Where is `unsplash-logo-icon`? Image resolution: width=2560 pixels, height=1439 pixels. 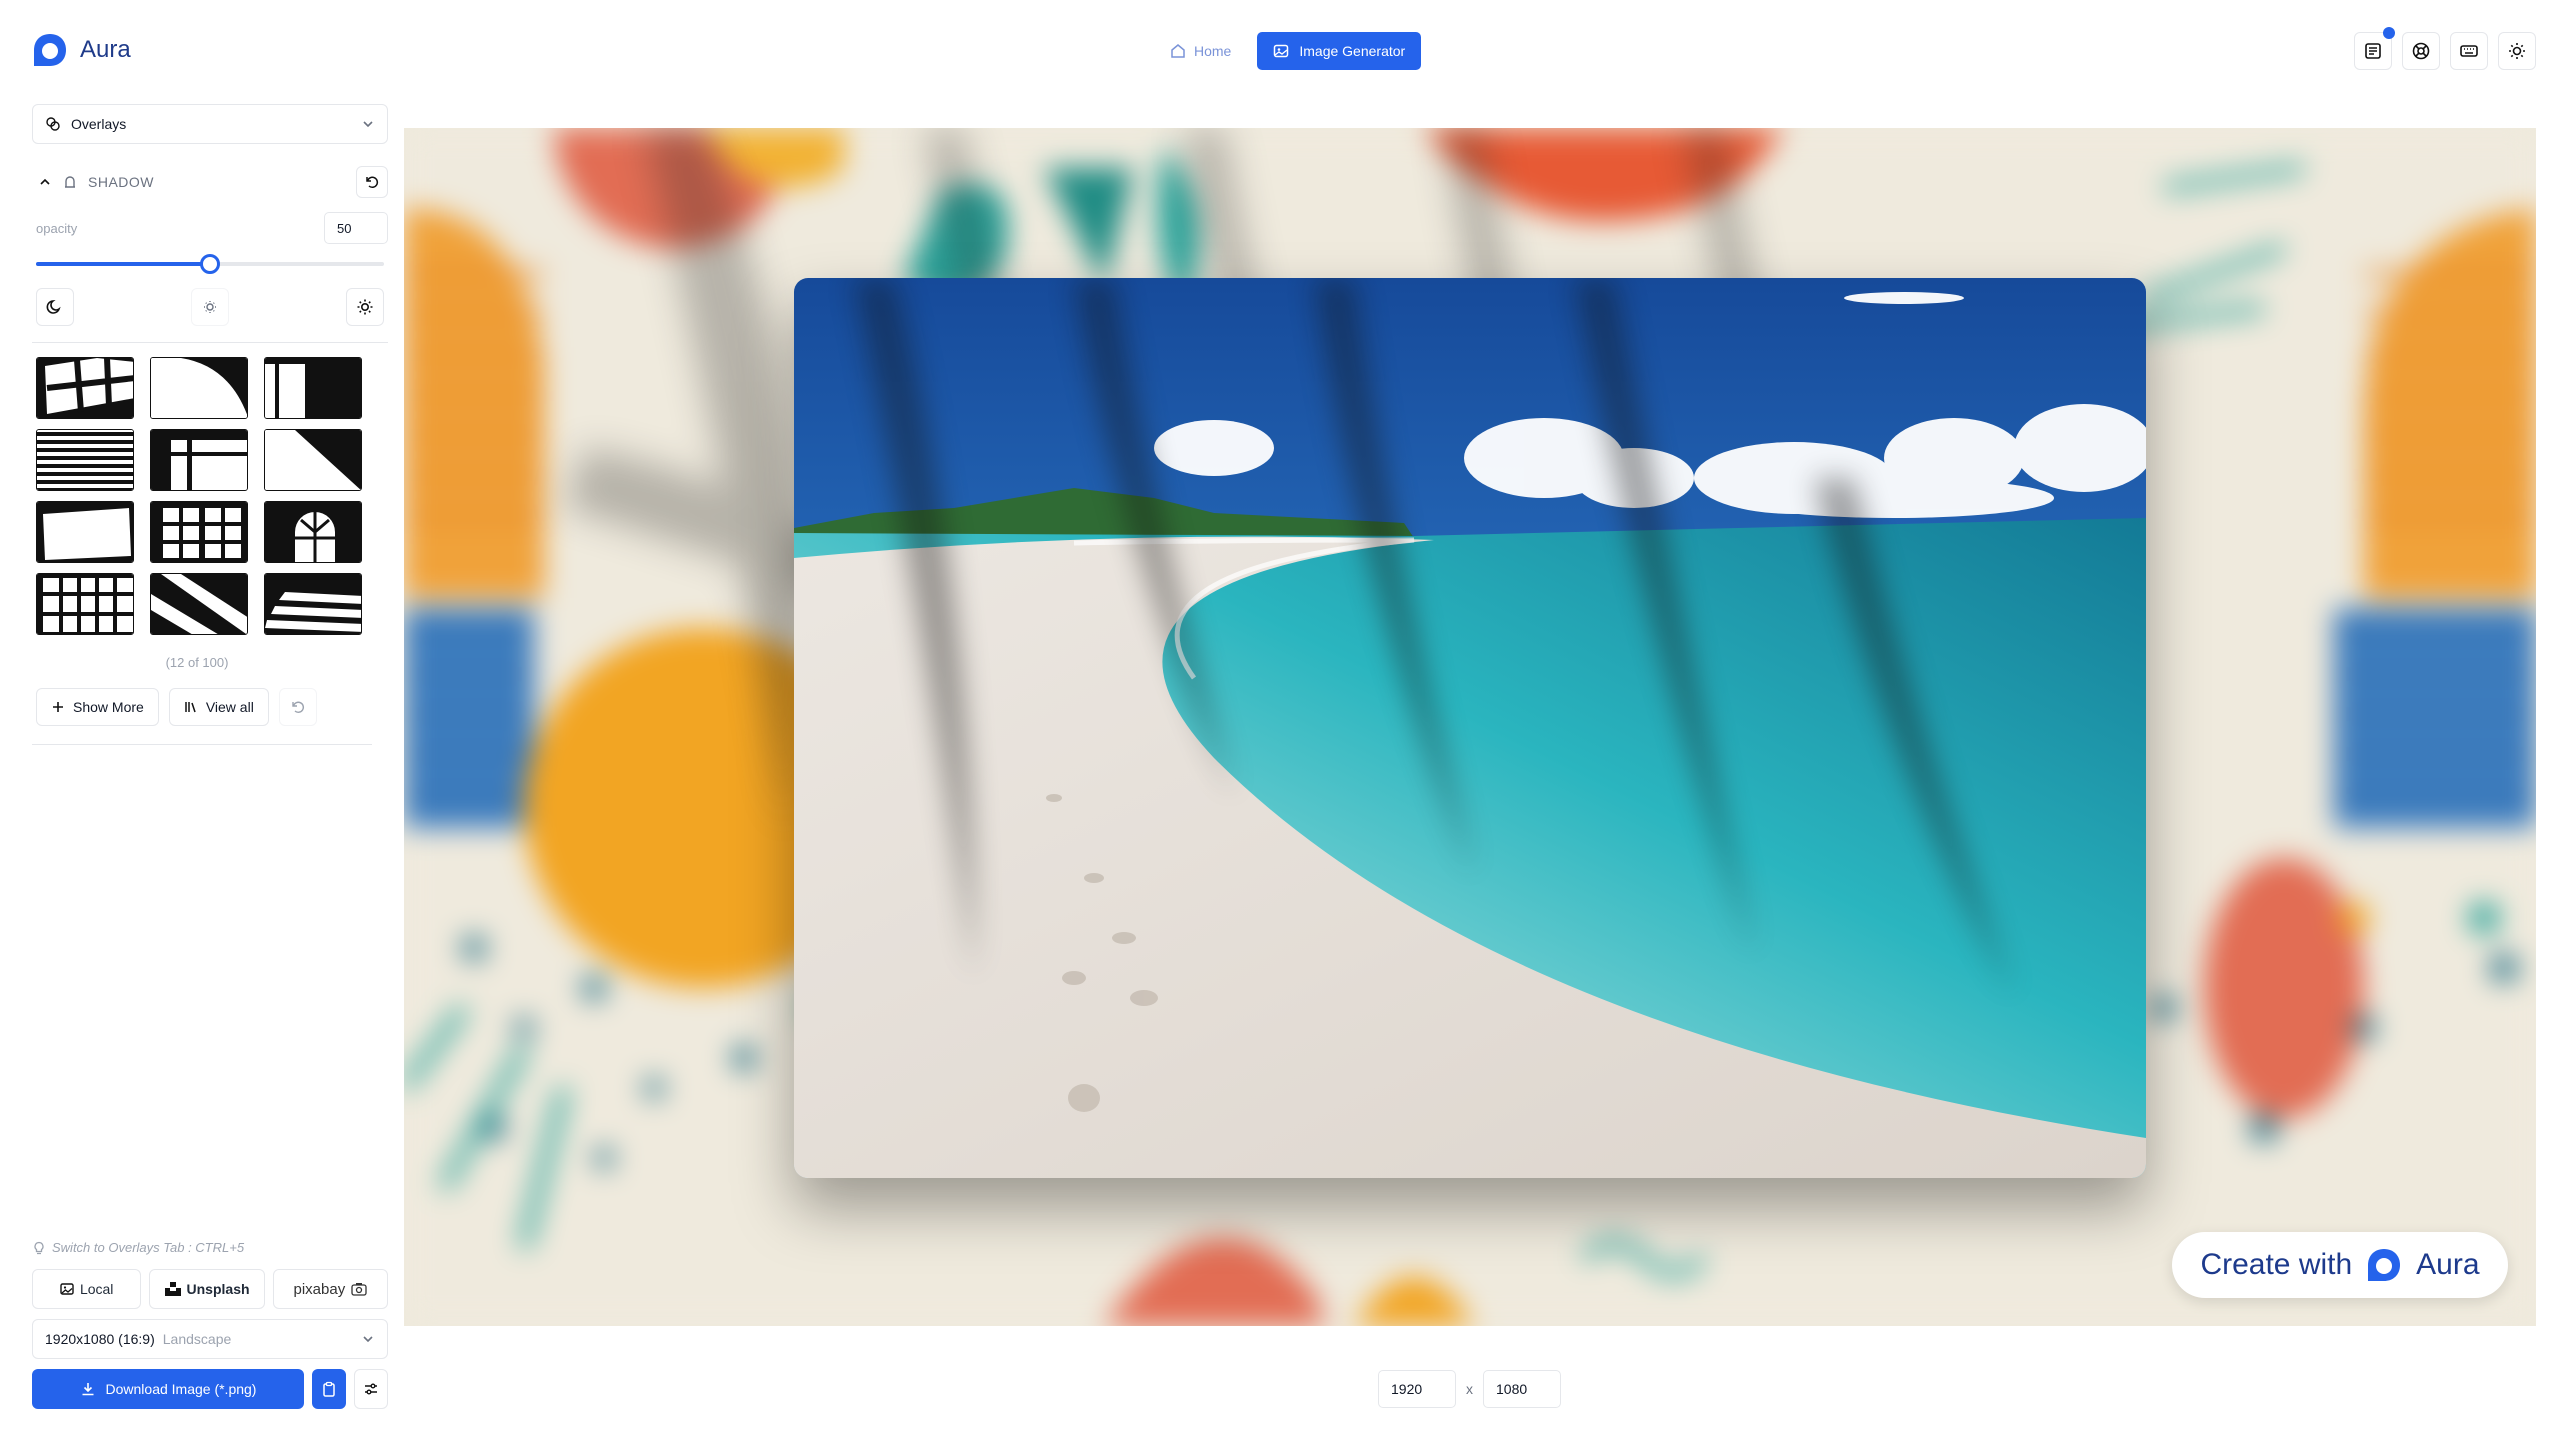 unsplash-logo-icon is located at coordinates (172, 1289).